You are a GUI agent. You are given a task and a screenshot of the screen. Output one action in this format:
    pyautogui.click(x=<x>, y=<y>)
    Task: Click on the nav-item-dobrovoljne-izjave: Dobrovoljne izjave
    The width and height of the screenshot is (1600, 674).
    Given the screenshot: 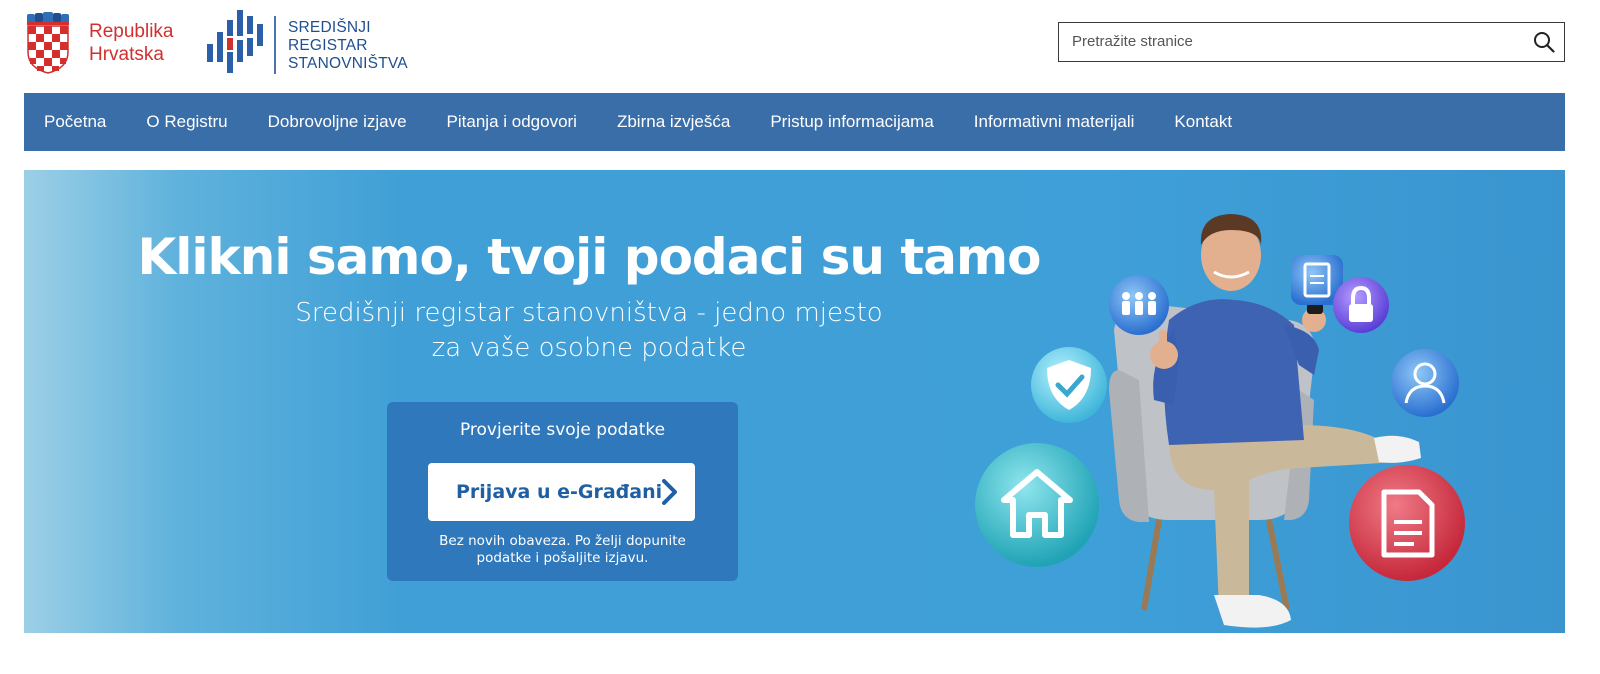 What is the action you would take?
    pyautogui.click(x=337, y=122)
    